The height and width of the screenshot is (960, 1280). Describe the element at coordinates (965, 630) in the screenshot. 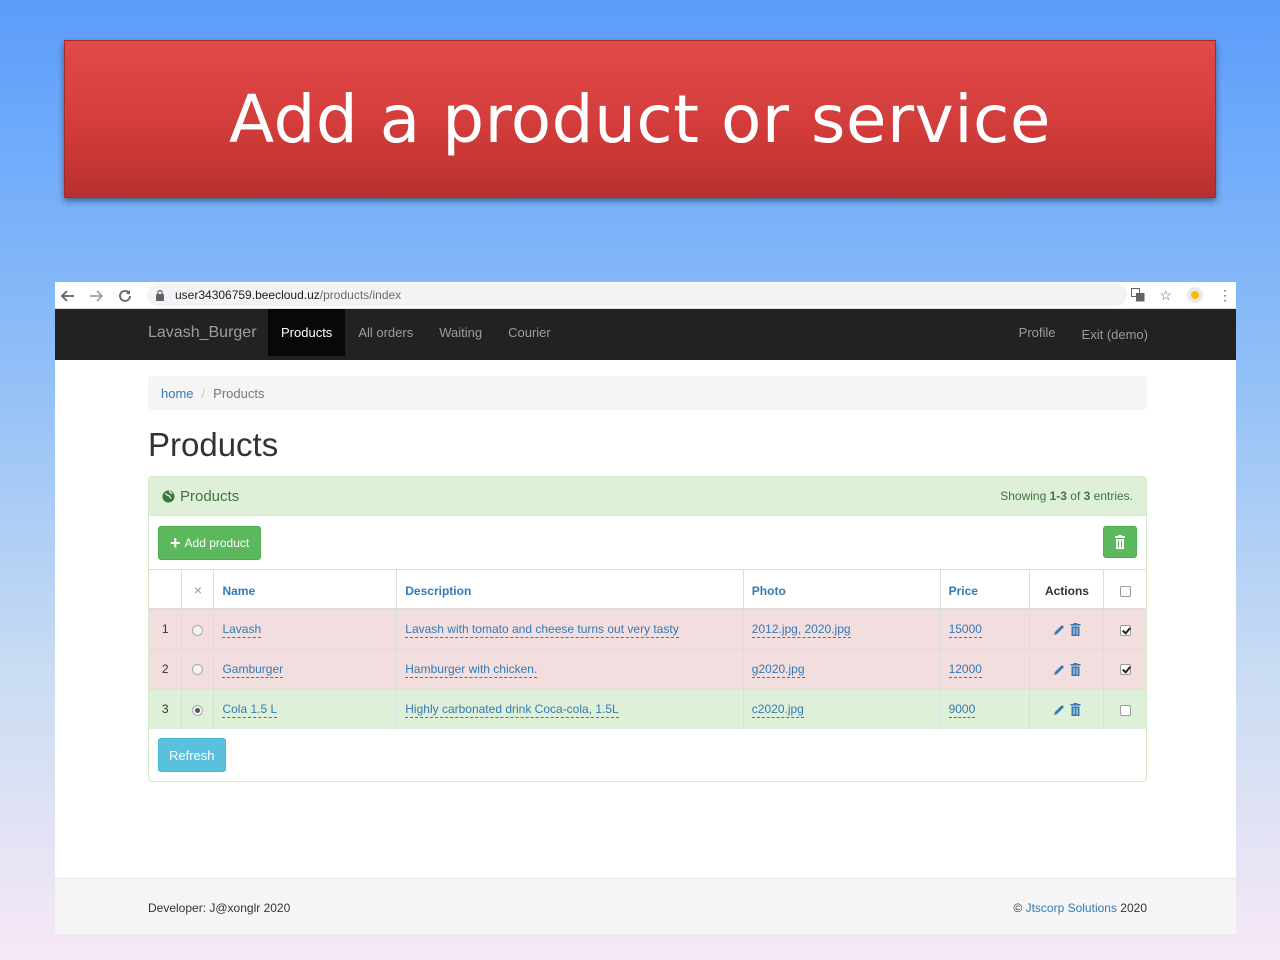

I see `cell-price: 15000` at that location.